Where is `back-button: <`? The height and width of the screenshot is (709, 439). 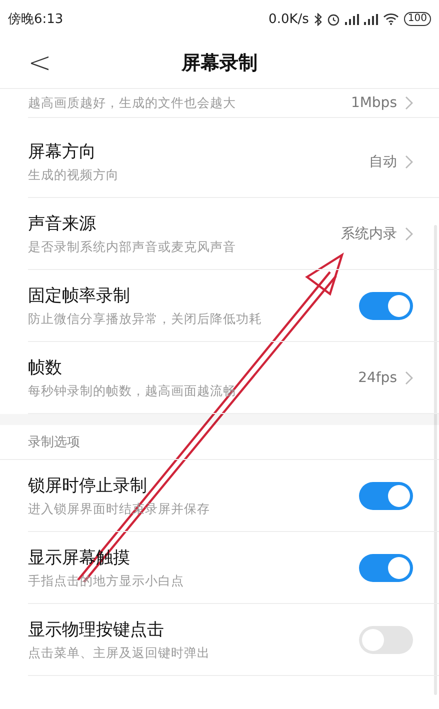 back-button: < is located at coordinates (40, 62).